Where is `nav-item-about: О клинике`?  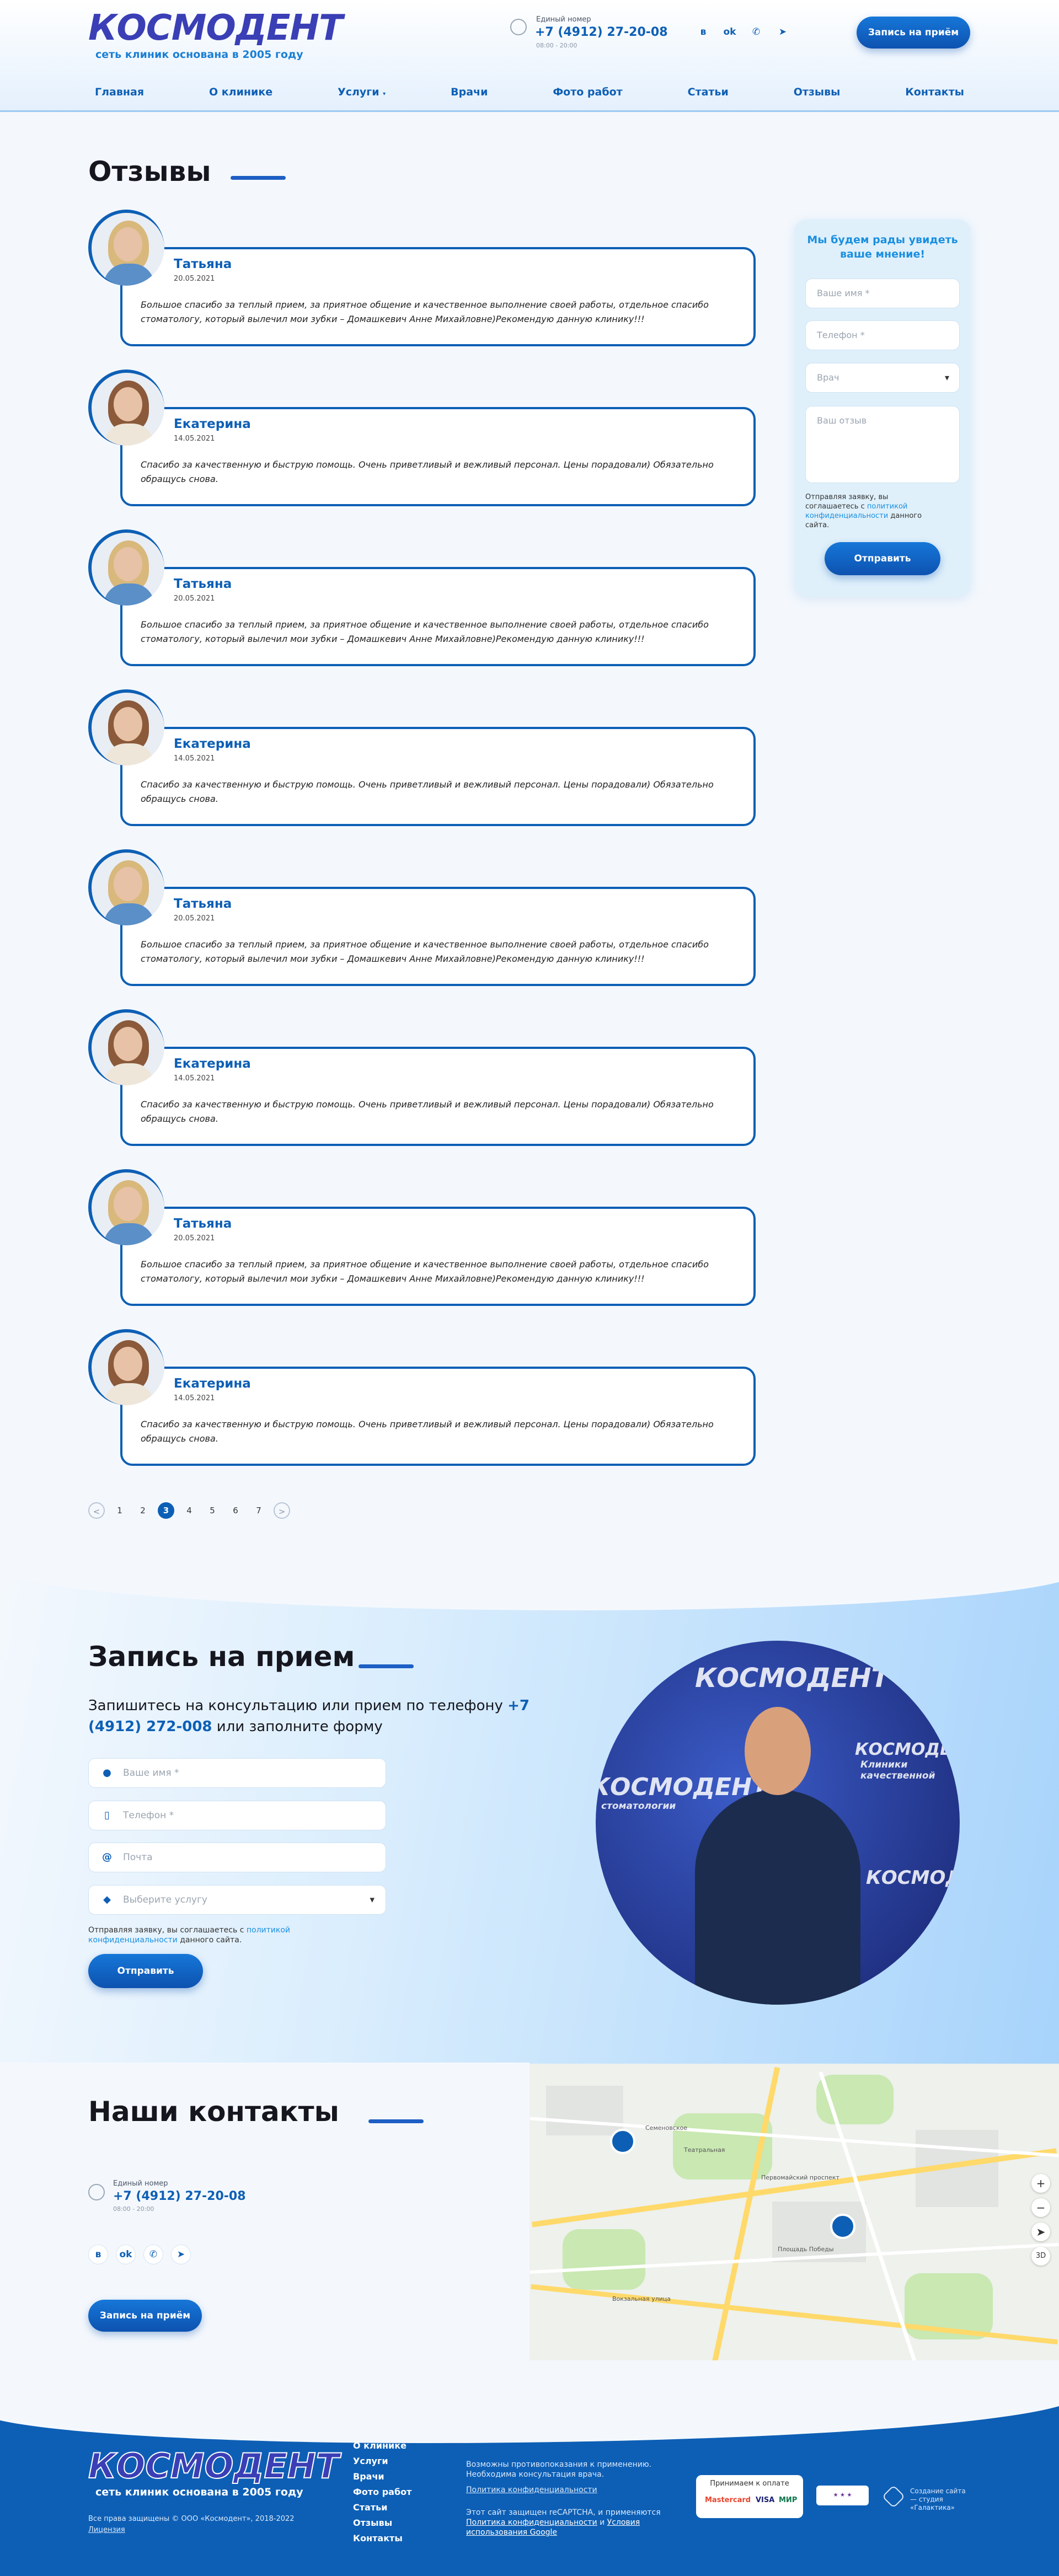 nav-item-about: О клинике is located at coordinates (240, 92).